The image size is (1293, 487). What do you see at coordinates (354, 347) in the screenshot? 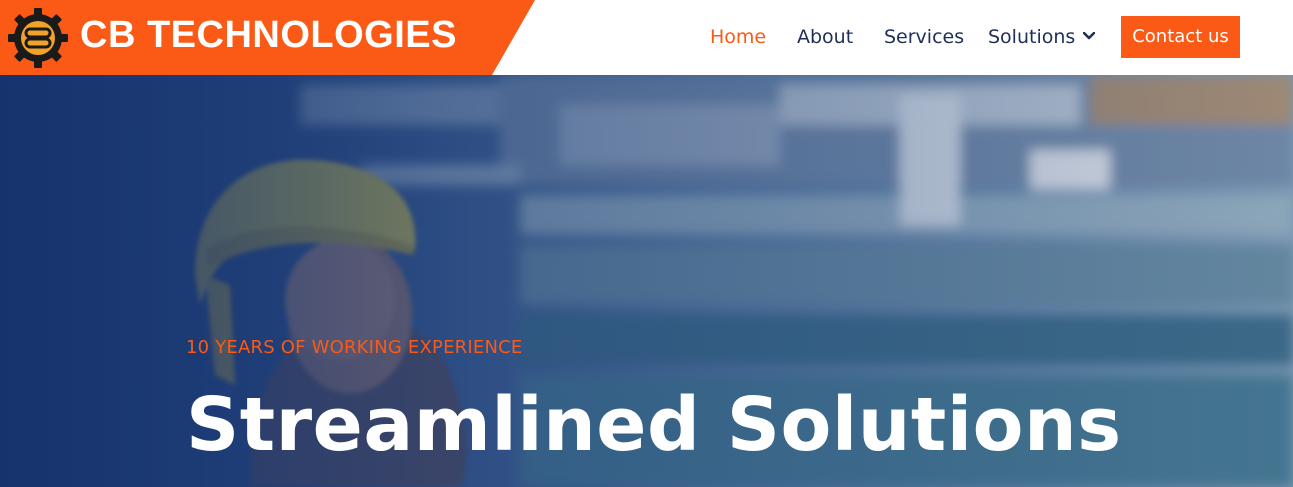
I see `hero-eyebrow: 10 YEARS OF WORKING EXPERIENCE` at bounding box center [354, 347].